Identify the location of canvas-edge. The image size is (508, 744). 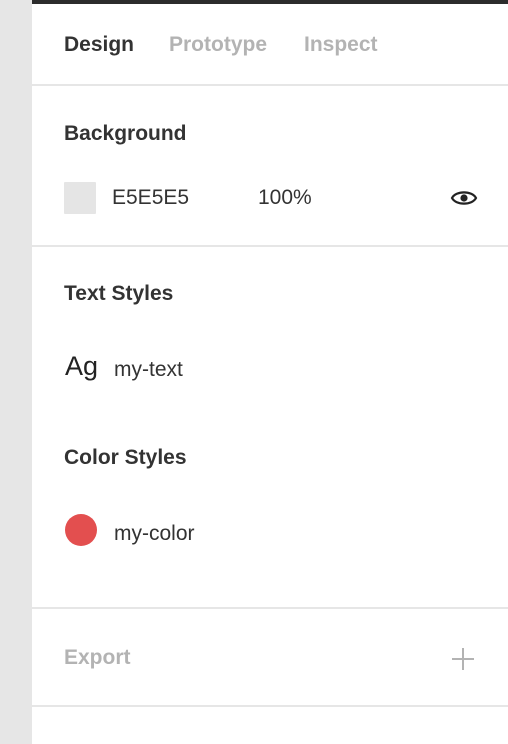
(16, 372).